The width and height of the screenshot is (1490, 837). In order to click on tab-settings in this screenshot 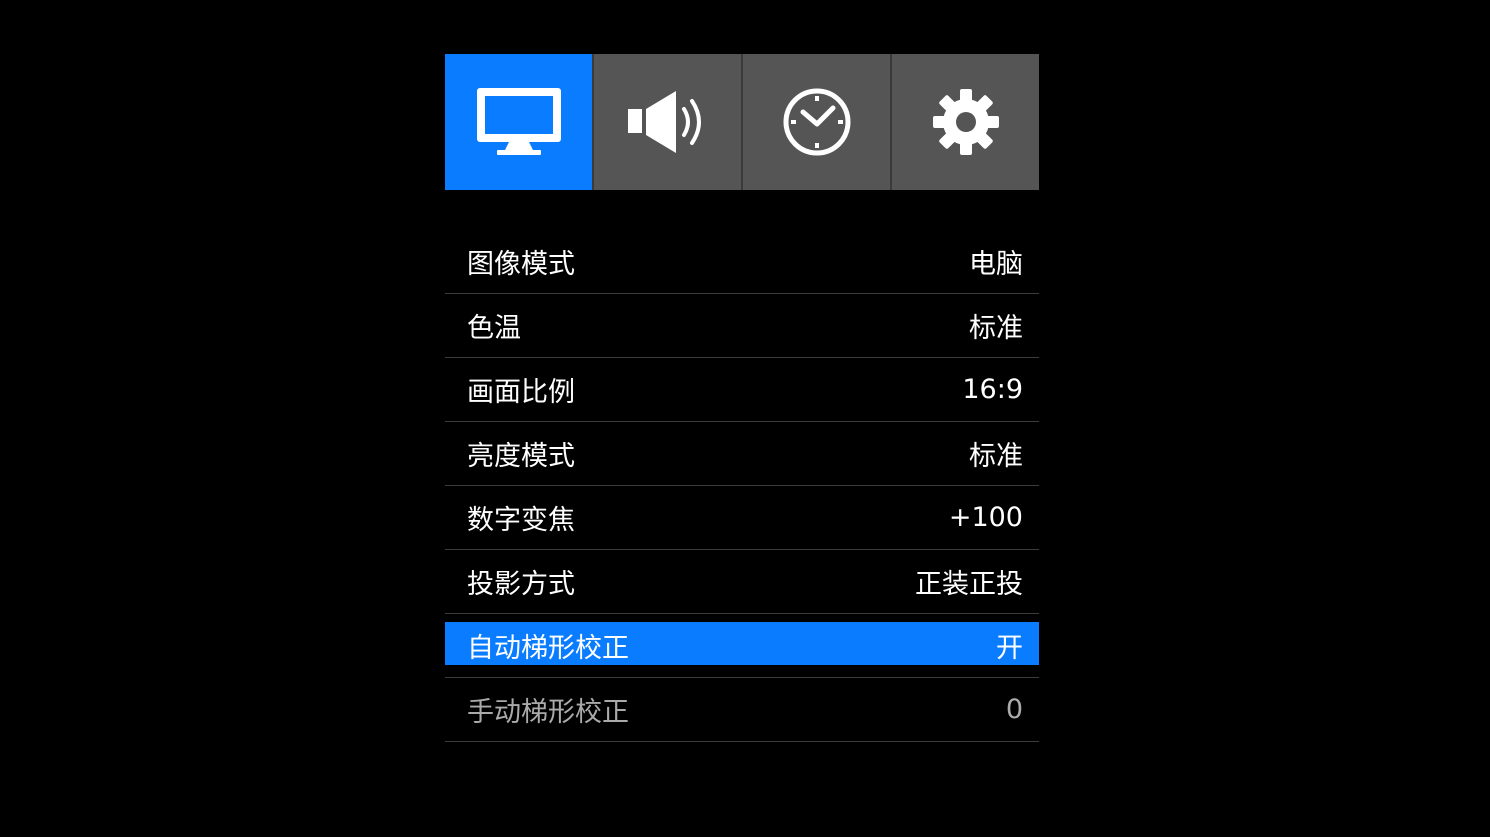, I will do `click(964, 122)`.